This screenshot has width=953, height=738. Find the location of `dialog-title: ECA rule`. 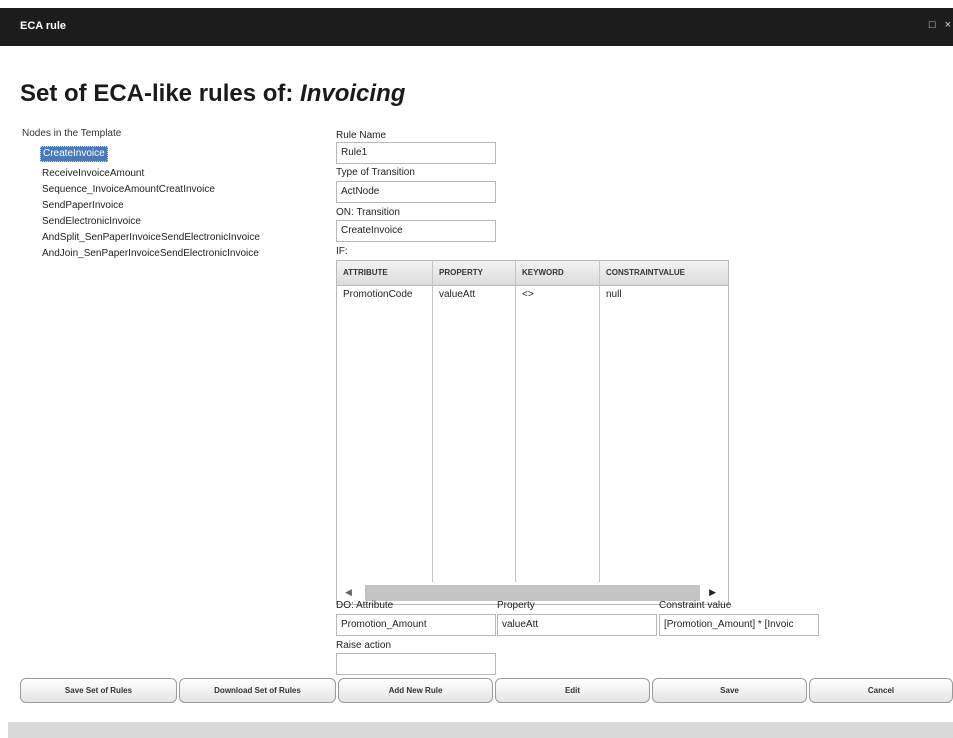

dialog-title: ECA rule is located at coordinates (43, 26).